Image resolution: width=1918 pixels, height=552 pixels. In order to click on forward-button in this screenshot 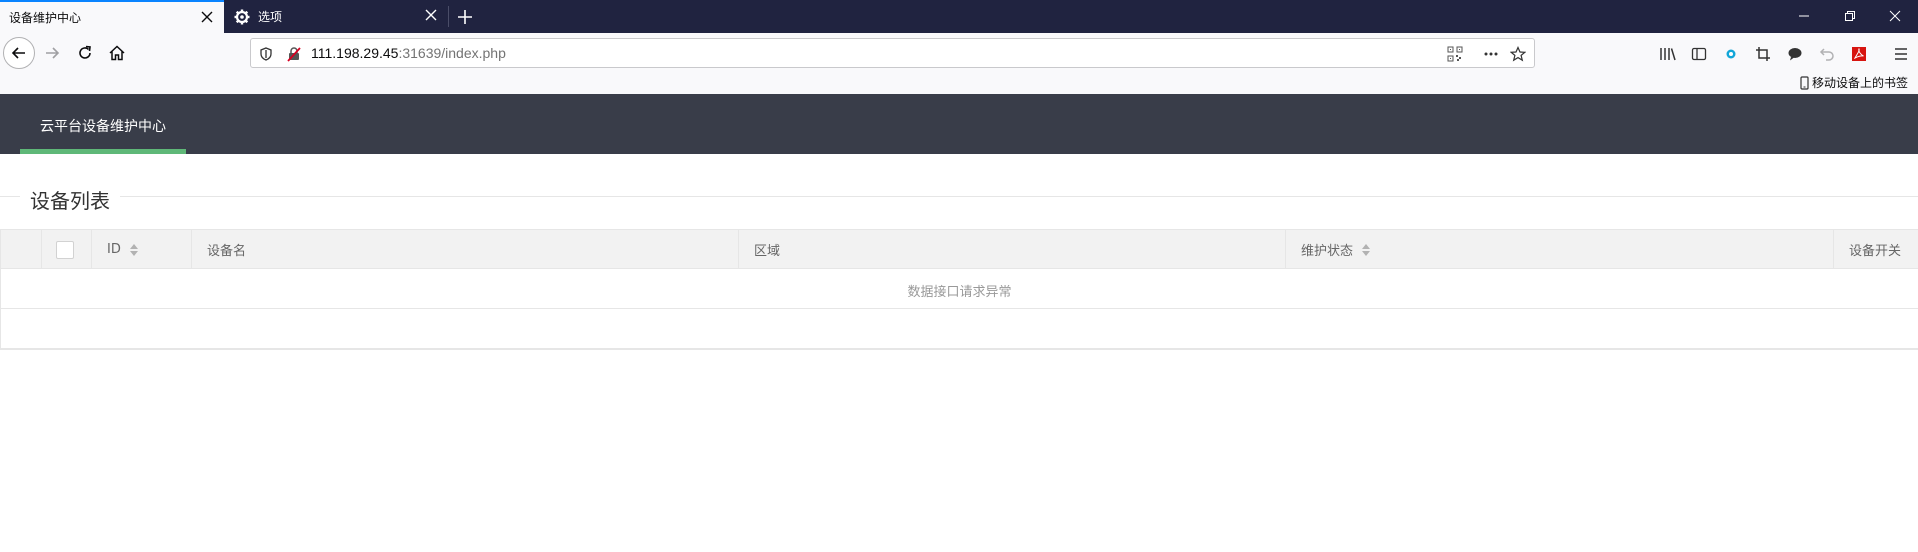, I will do `click(52, 53)`.